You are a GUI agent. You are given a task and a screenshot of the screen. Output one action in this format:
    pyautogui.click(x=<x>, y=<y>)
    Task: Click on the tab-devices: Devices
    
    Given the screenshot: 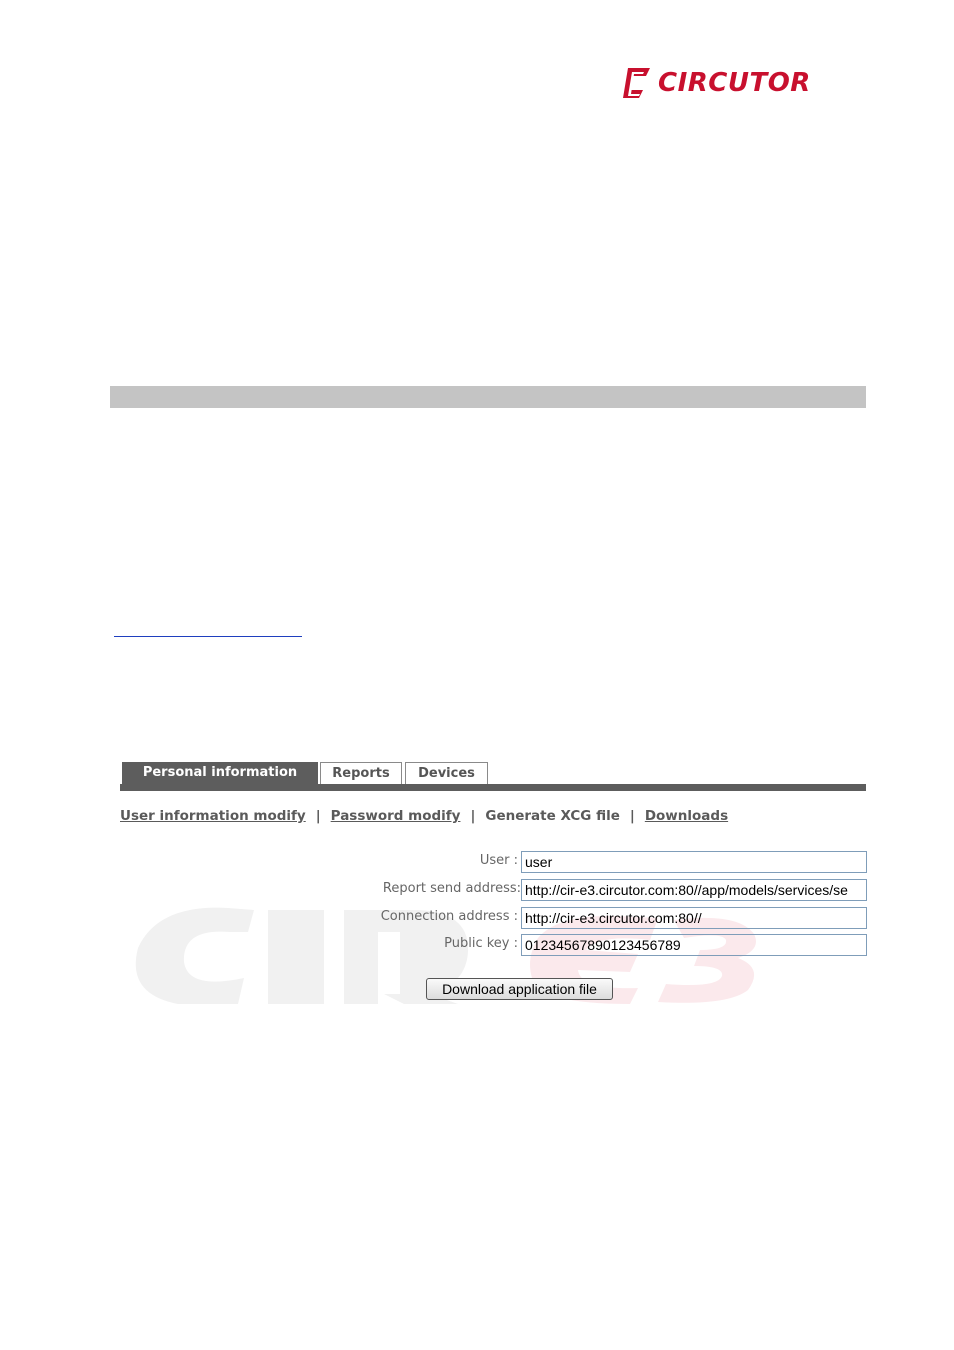 What is the action you would take?
    pyautogui.click(x=446, y=773)
    